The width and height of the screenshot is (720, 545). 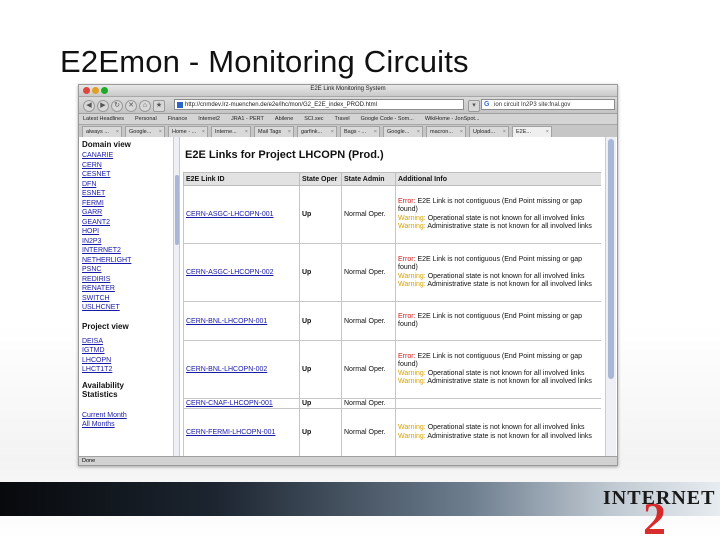 What do you see at coordinates (130, 299) in the screenshot?
I see `domain-link: SWITCH` at bounding box center [130, 299].